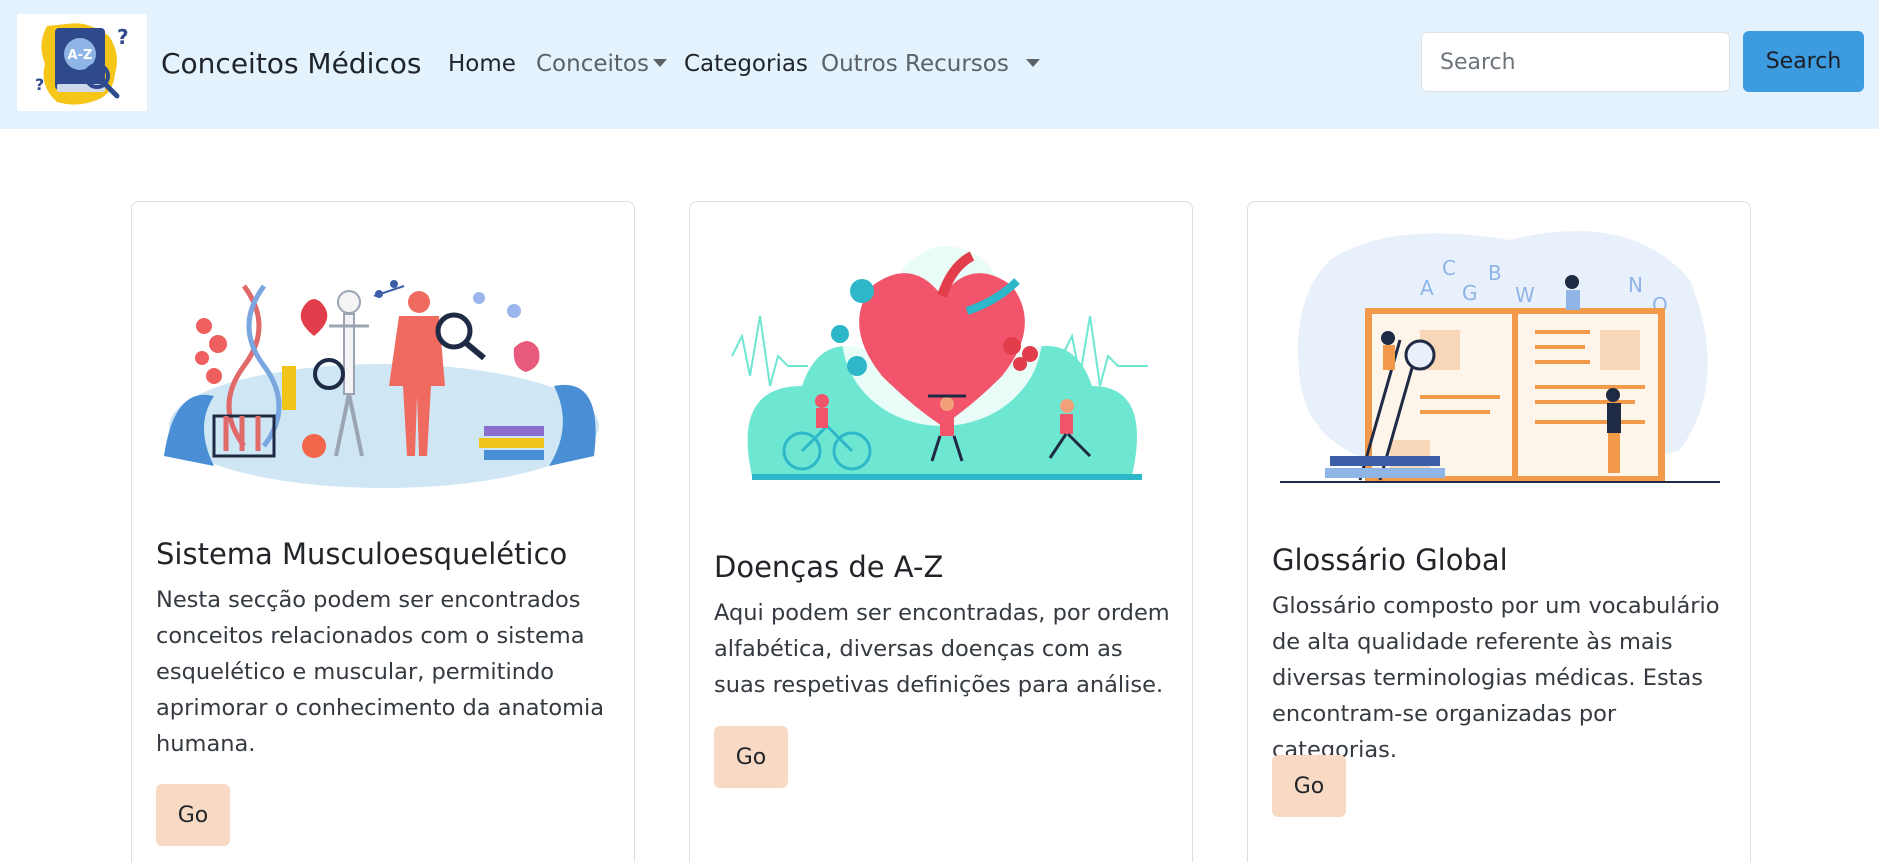 This screenshot has width=1879, height=862. Describe the element at coordinates (829, 567) in the screenshot. I see `card-title: Doenças de A-Z` at that location.